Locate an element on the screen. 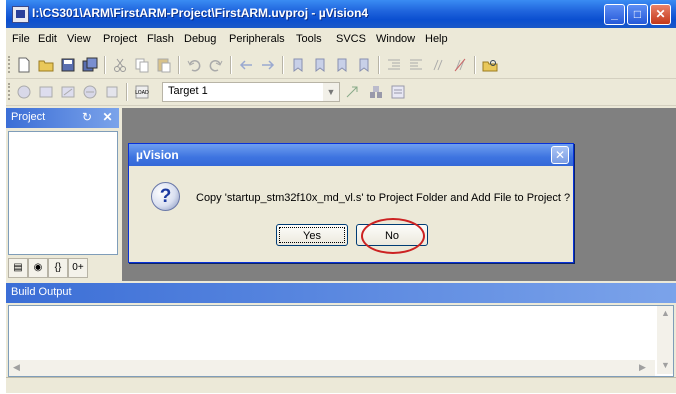 This screenshot has width=676, height=394. project-tree is located at coordinates (63, 193).